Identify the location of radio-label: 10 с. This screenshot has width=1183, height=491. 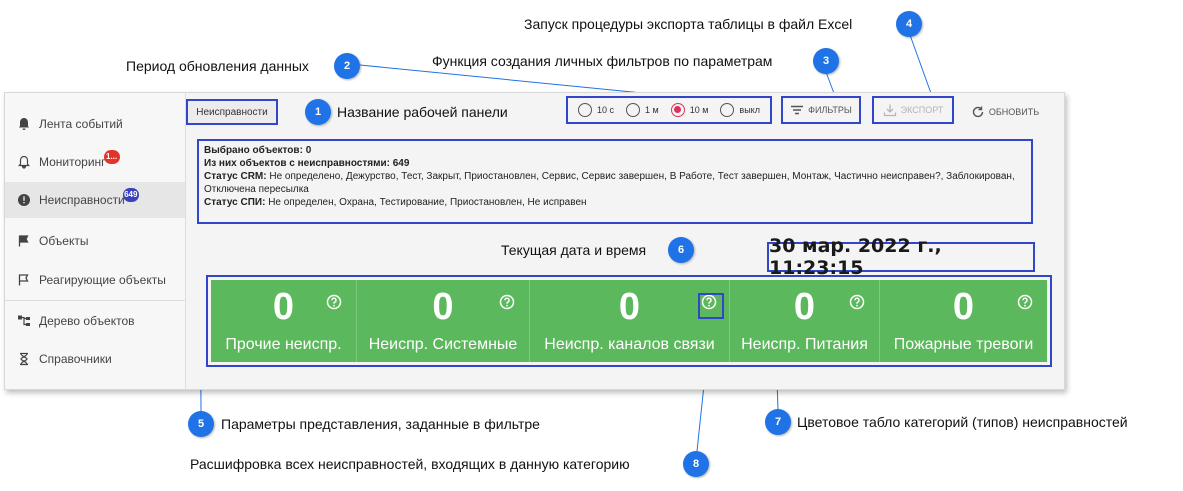
(606, 110).